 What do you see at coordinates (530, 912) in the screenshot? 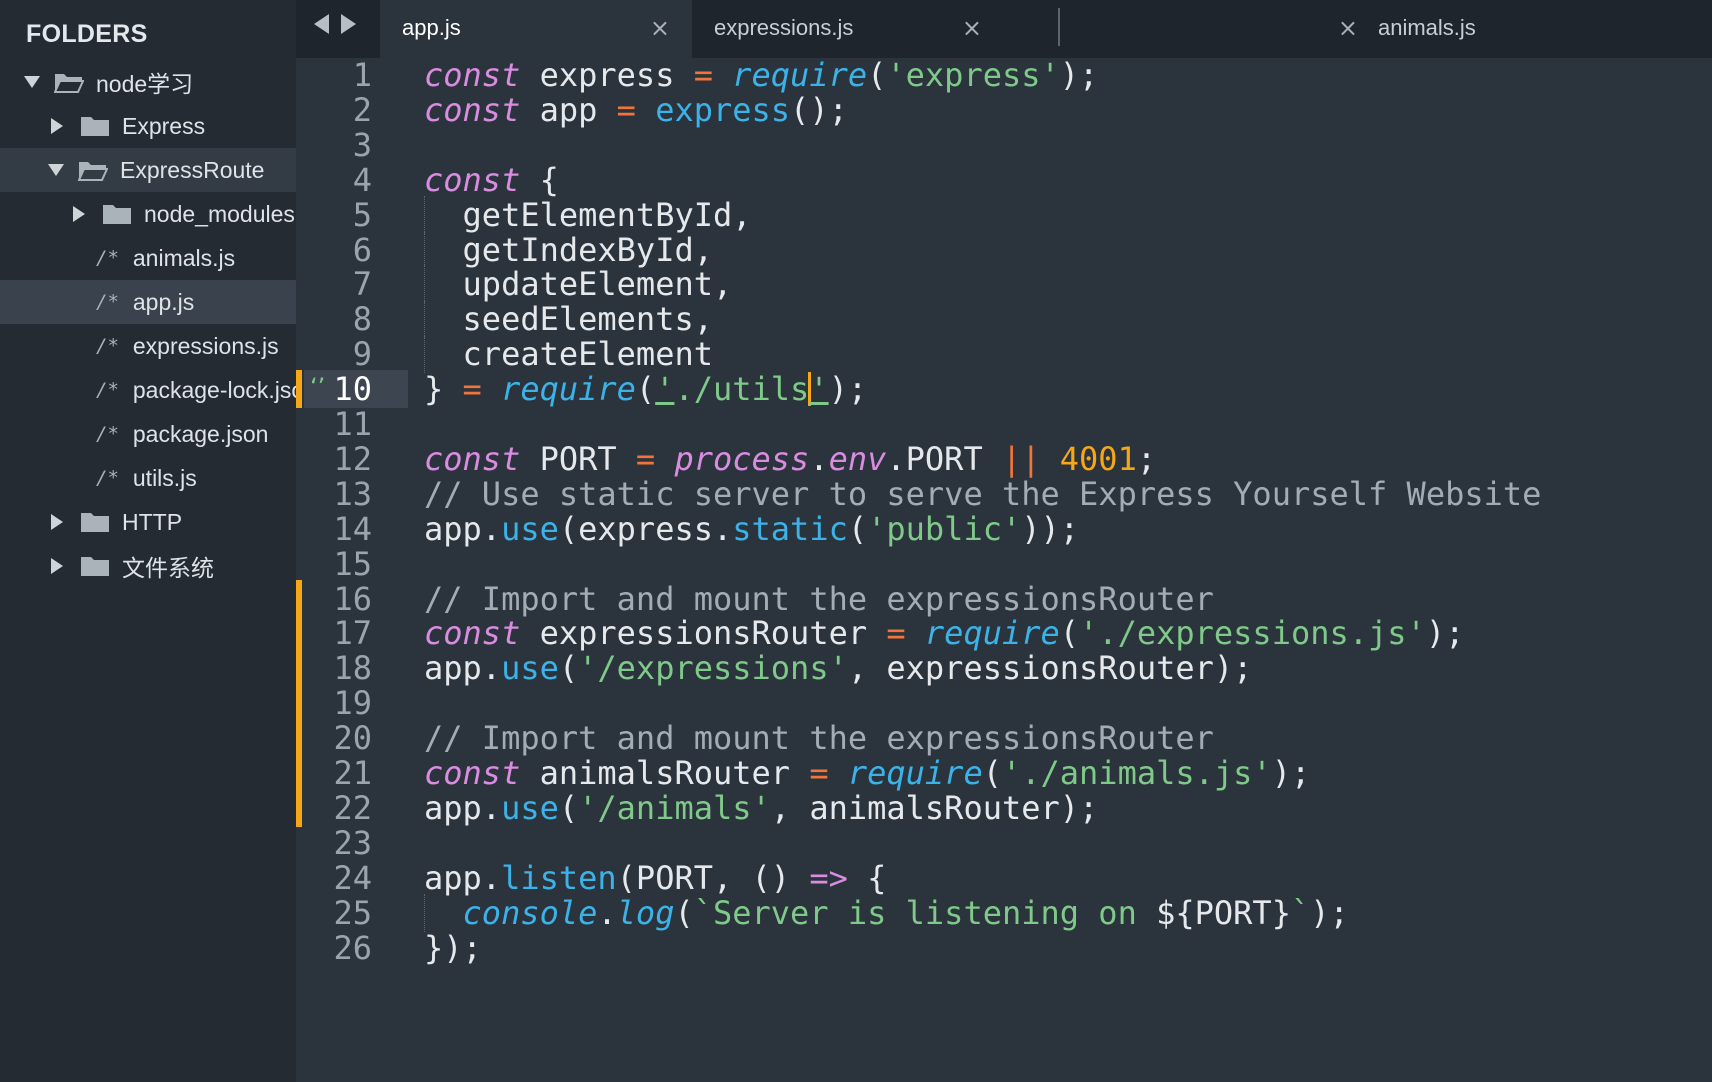
I see `code-token: console` at bounding box center [530, 912].